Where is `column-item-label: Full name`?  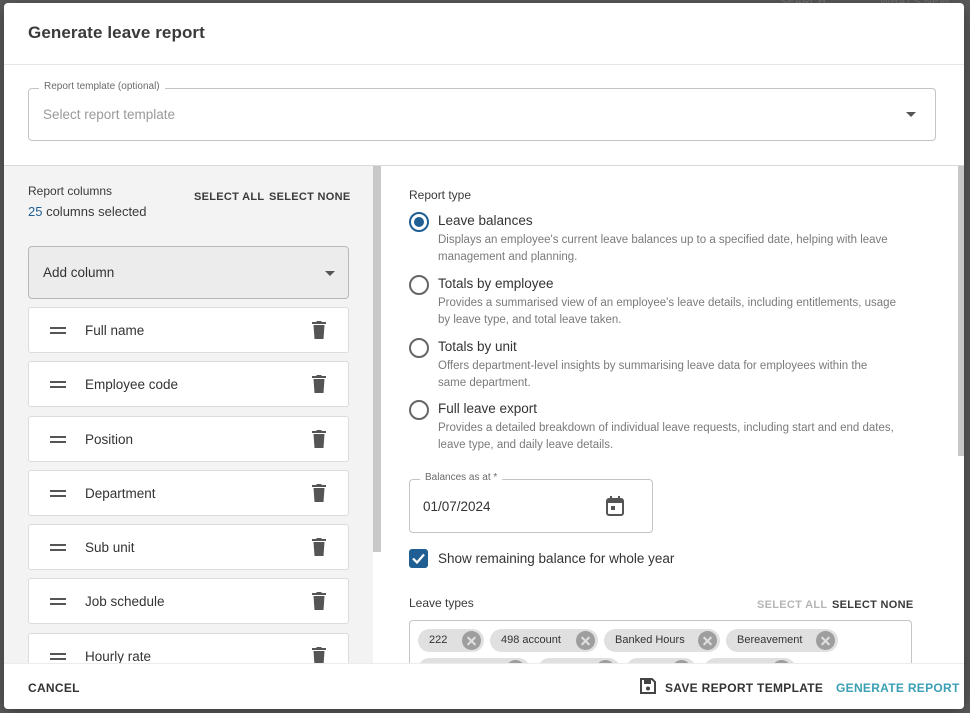 column-item-label: Full name is located at coordinates (115, 330).